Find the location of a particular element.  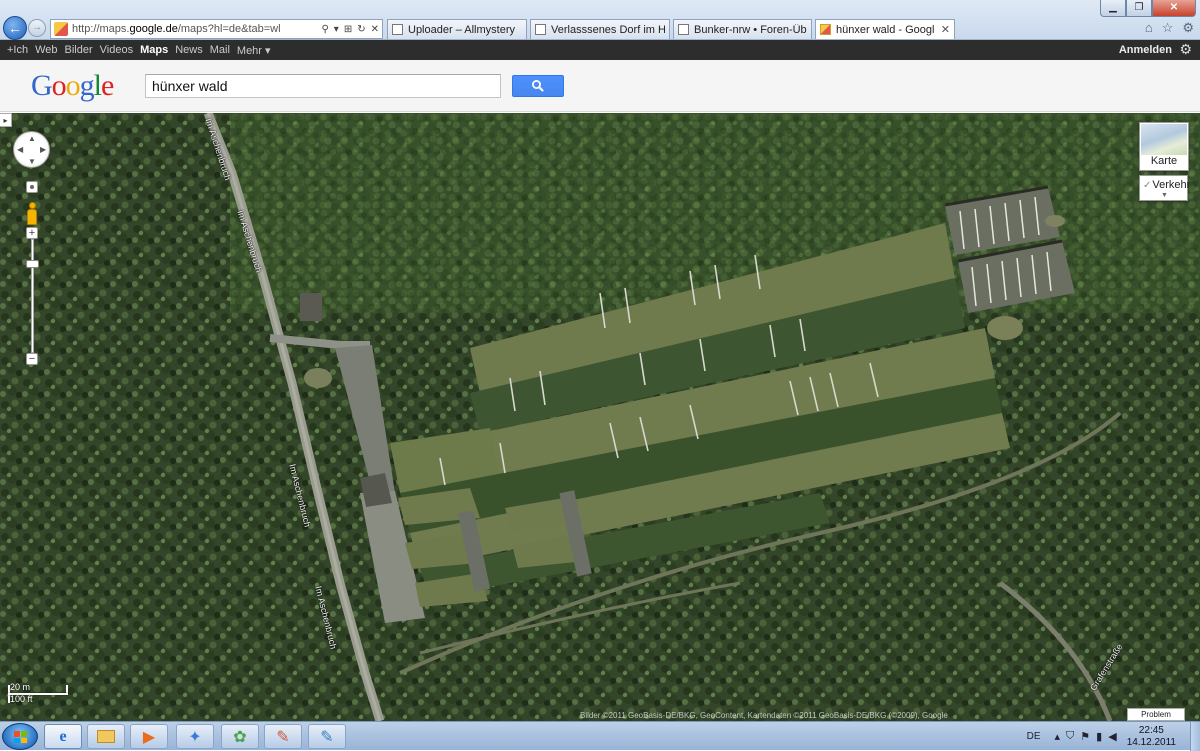

gbar-item-ich: +Ich is located at coordinates (17, 50).